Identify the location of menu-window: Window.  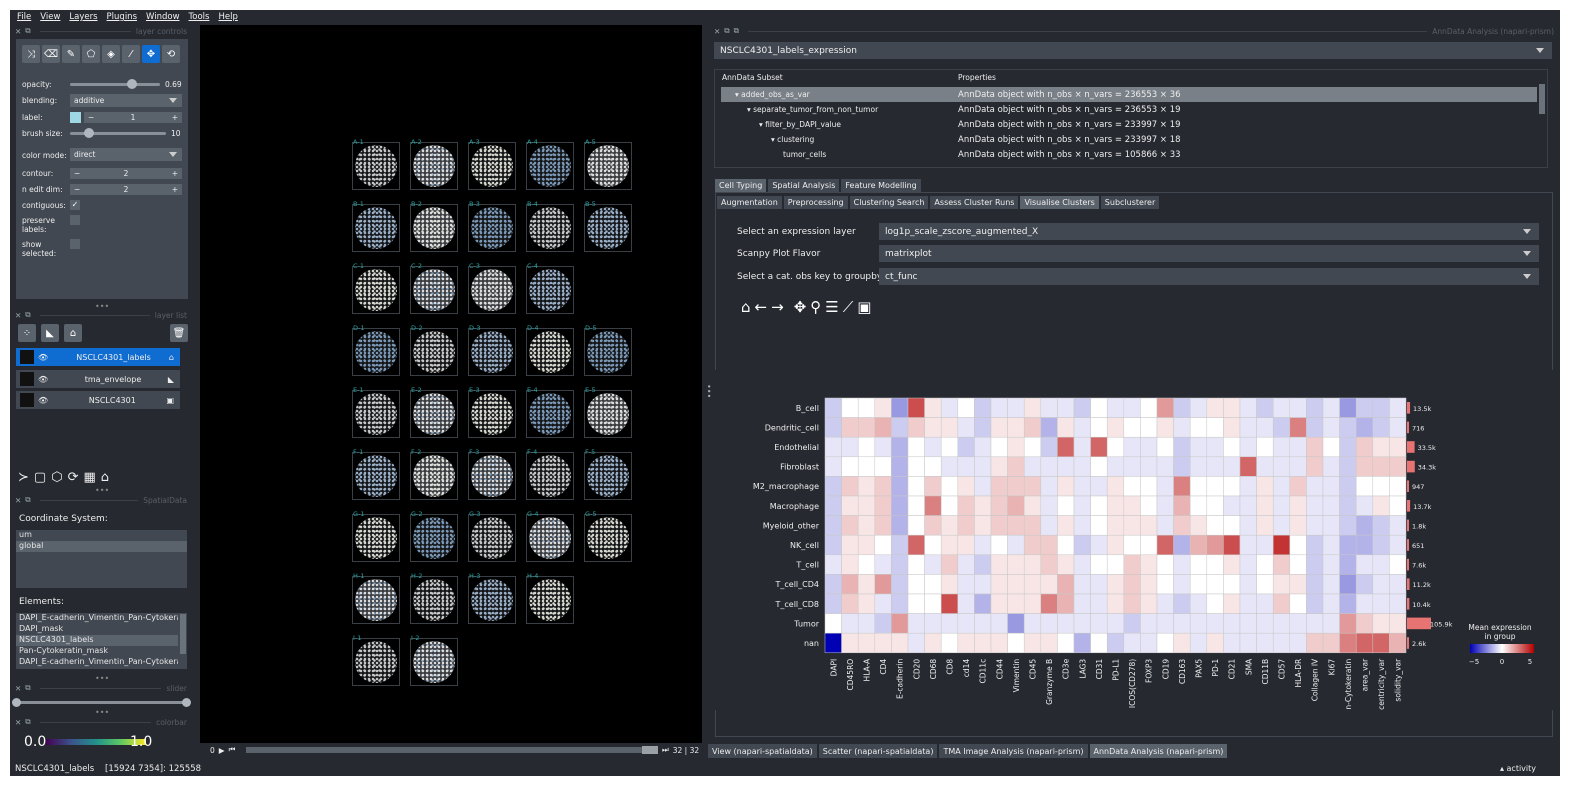
(163, 17).